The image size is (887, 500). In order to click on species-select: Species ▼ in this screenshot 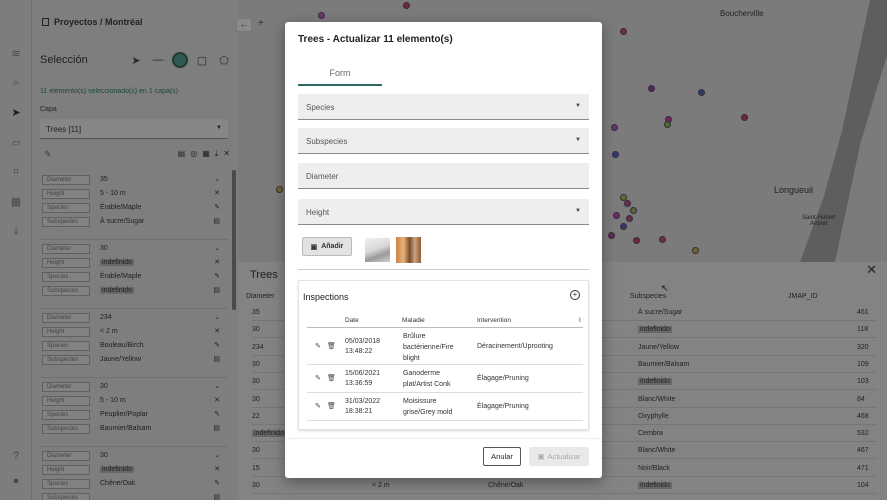, I will do `click(443, 107)`.